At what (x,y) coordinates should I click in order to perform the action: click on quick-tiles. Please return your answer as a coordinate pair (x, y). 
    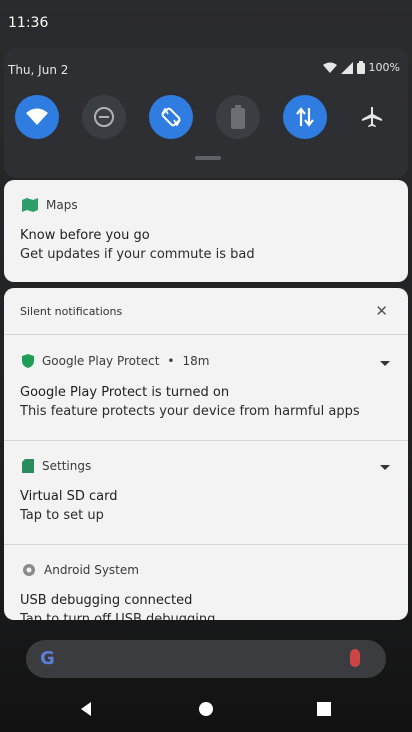
    Looking at the image, I should click on (206, 117).